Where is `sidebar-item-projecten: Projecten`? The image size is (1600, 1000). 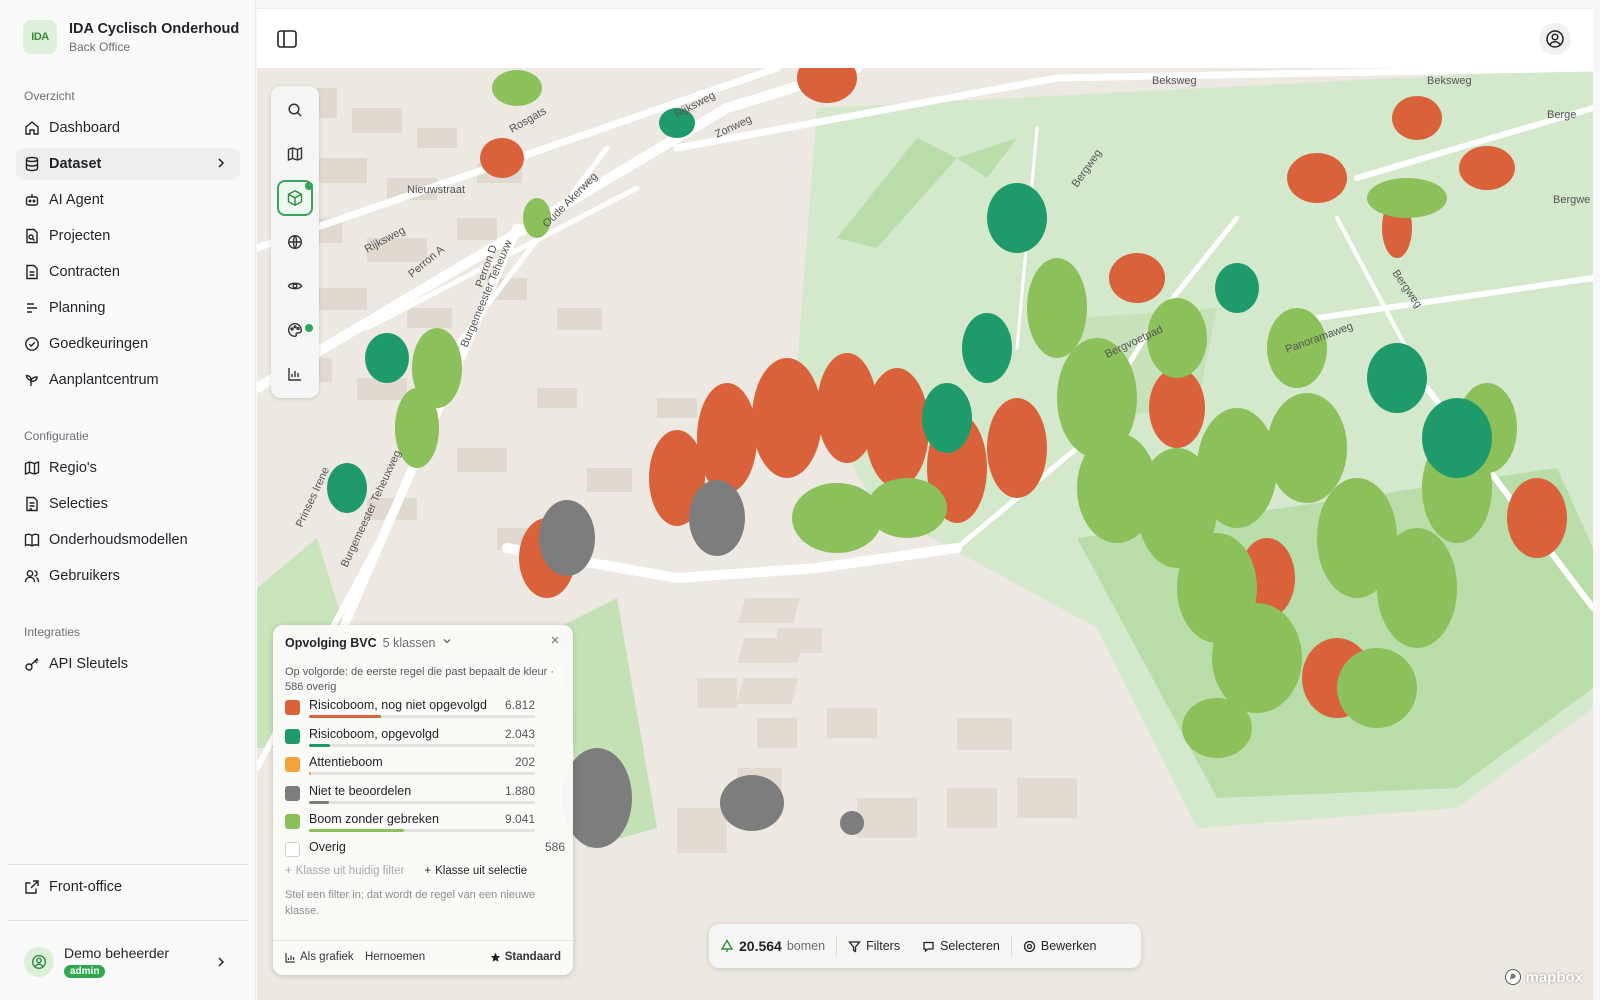
sidebar-item-projecten: Projecten is located at coordinates (128, 236).